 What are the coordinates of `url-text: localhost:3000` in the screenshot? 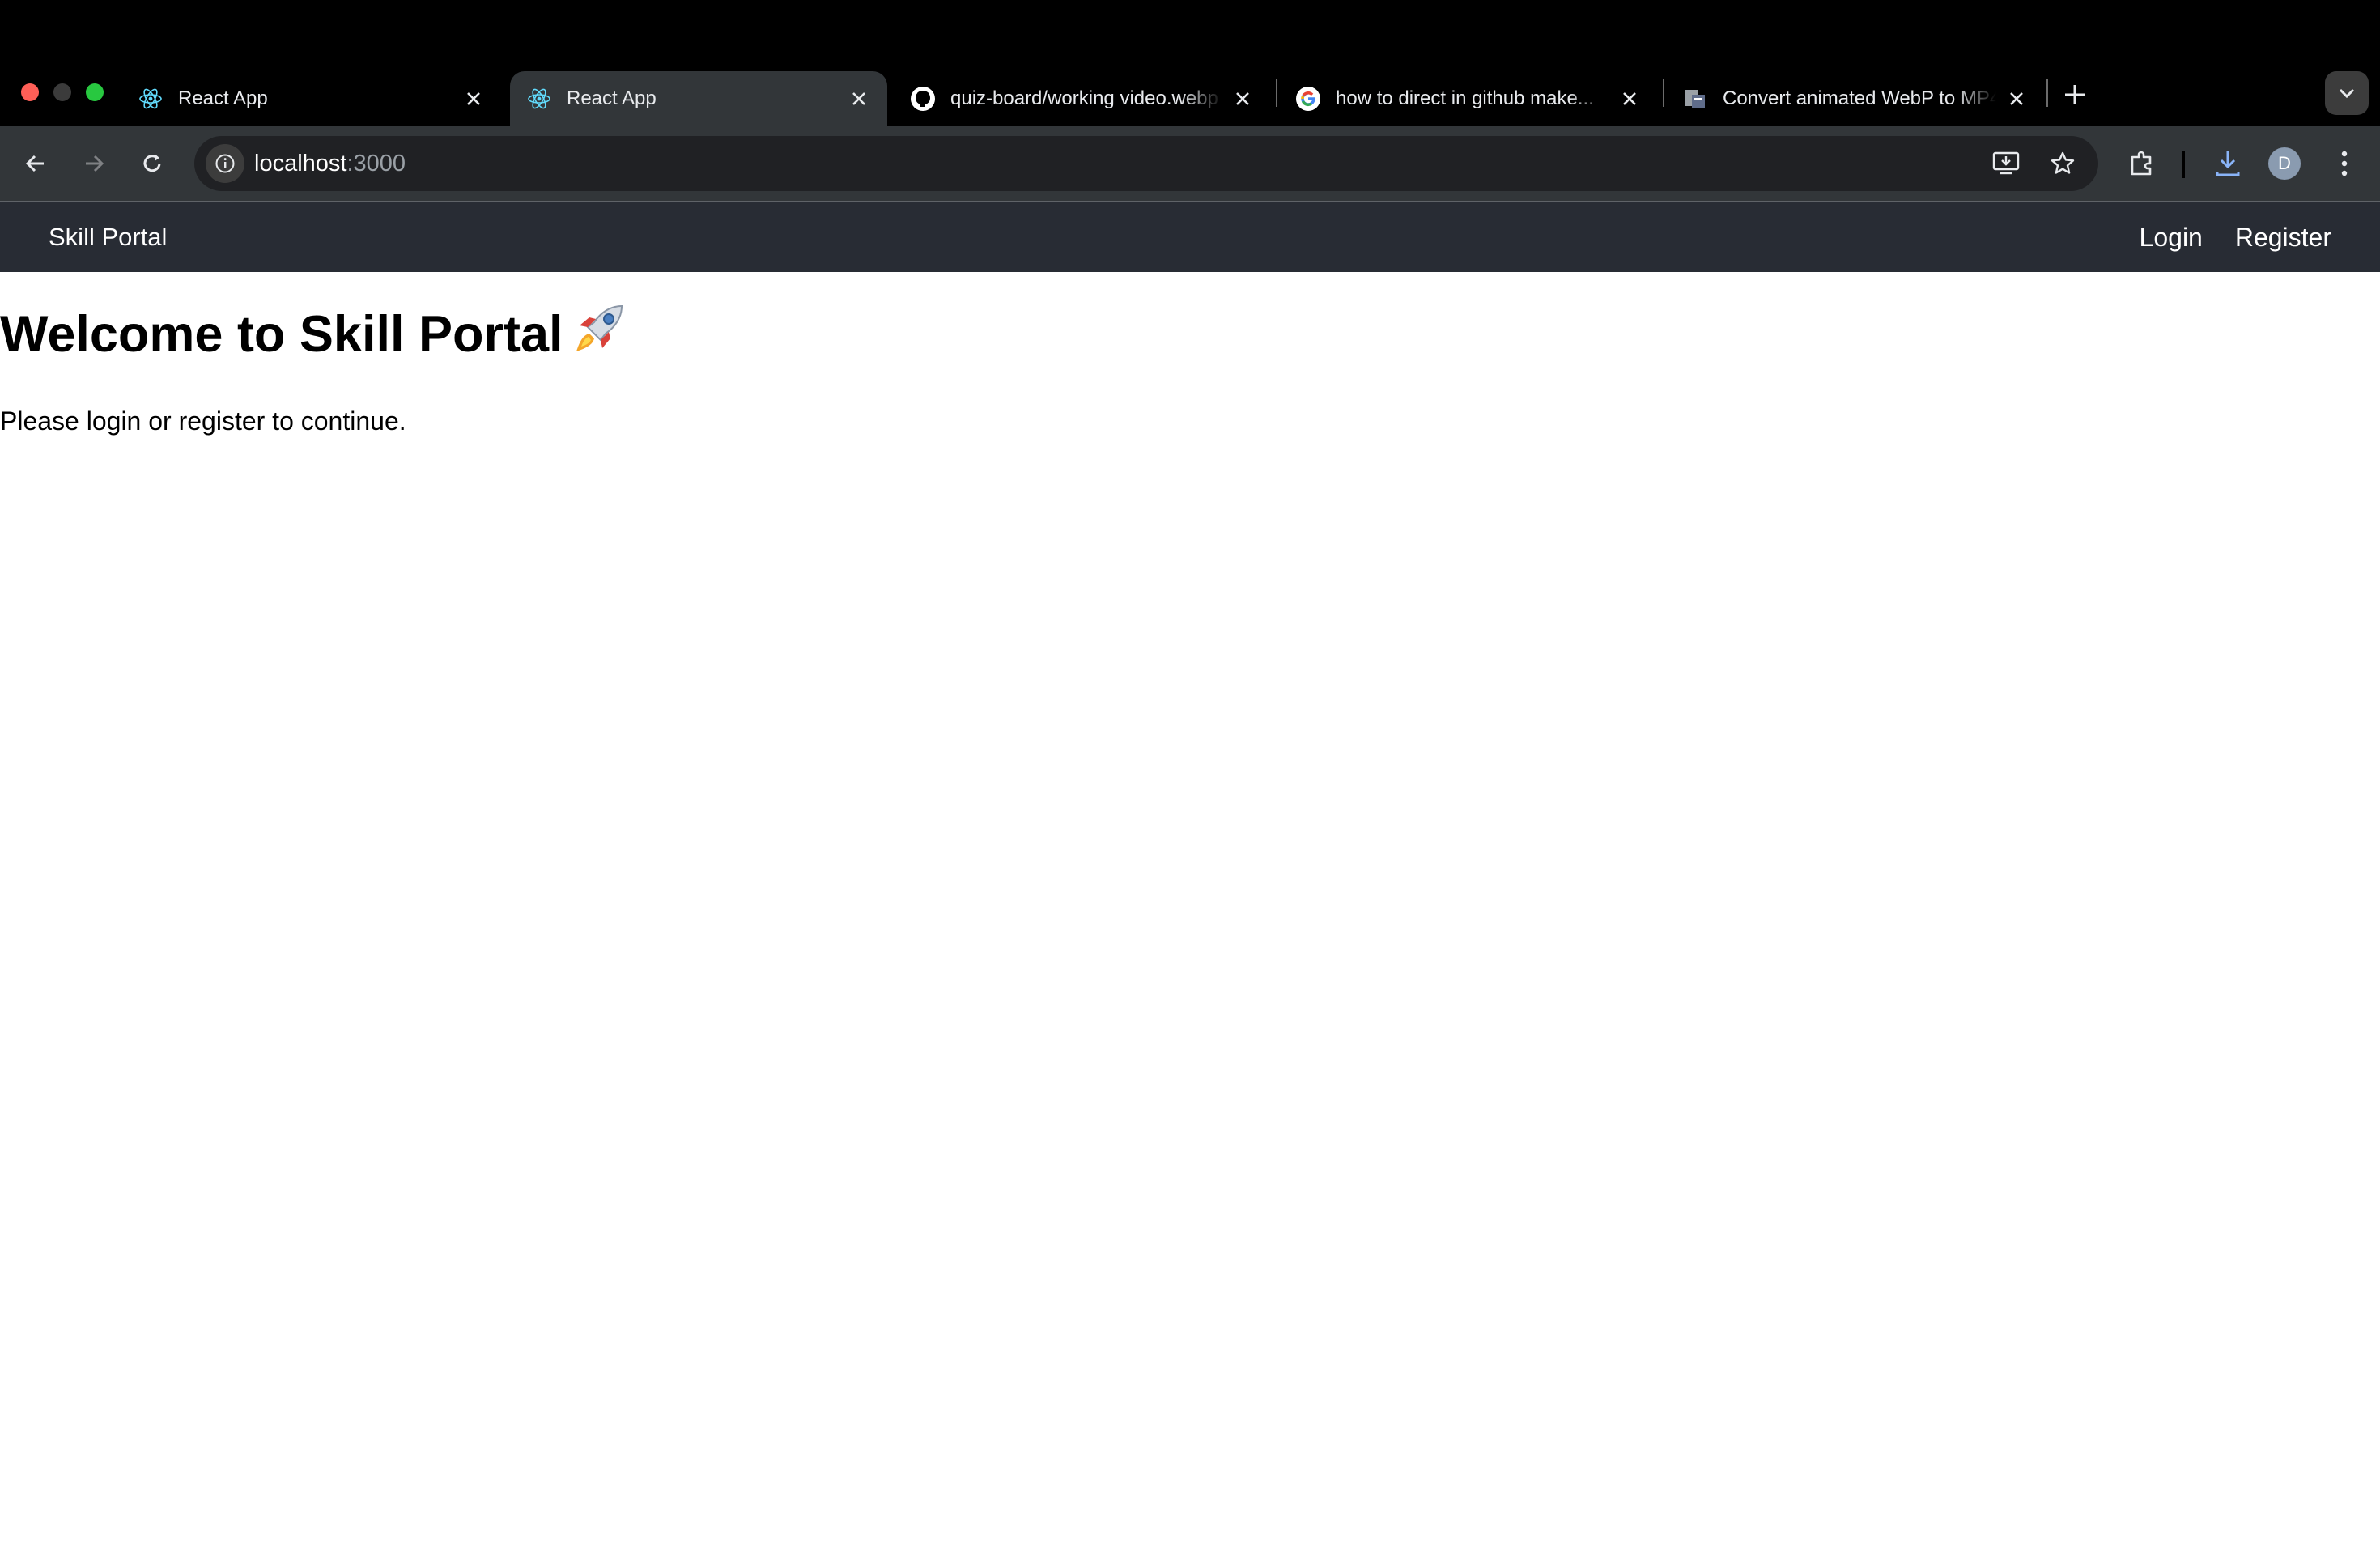 It's located at (330, 164).